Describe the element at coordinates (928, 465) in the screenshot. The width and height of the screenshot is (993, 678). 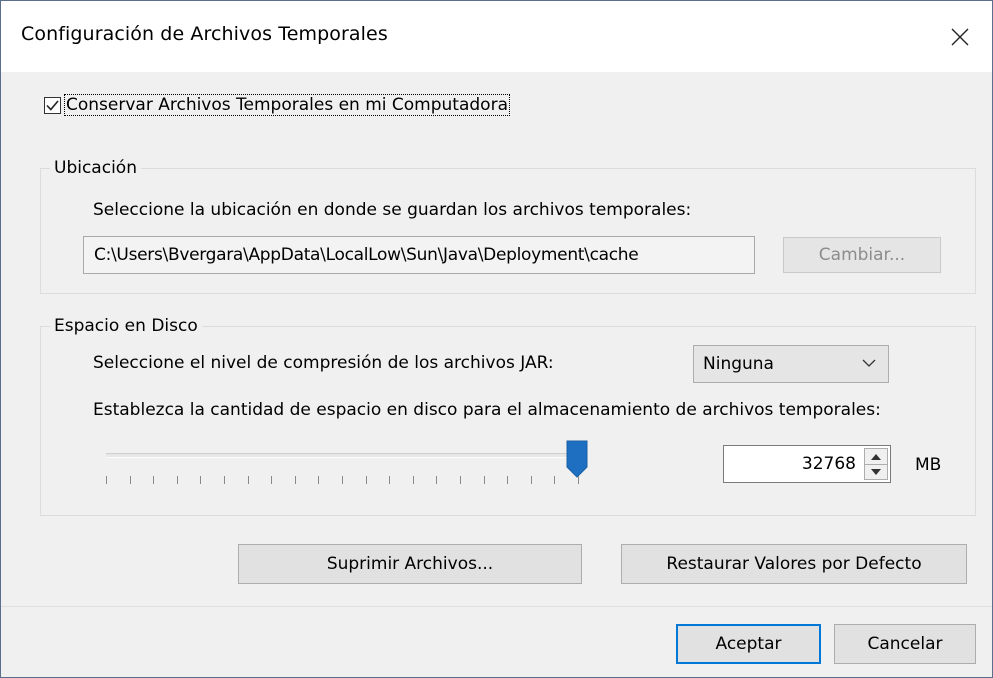
I see `disk-space-unit: MB` at that location.